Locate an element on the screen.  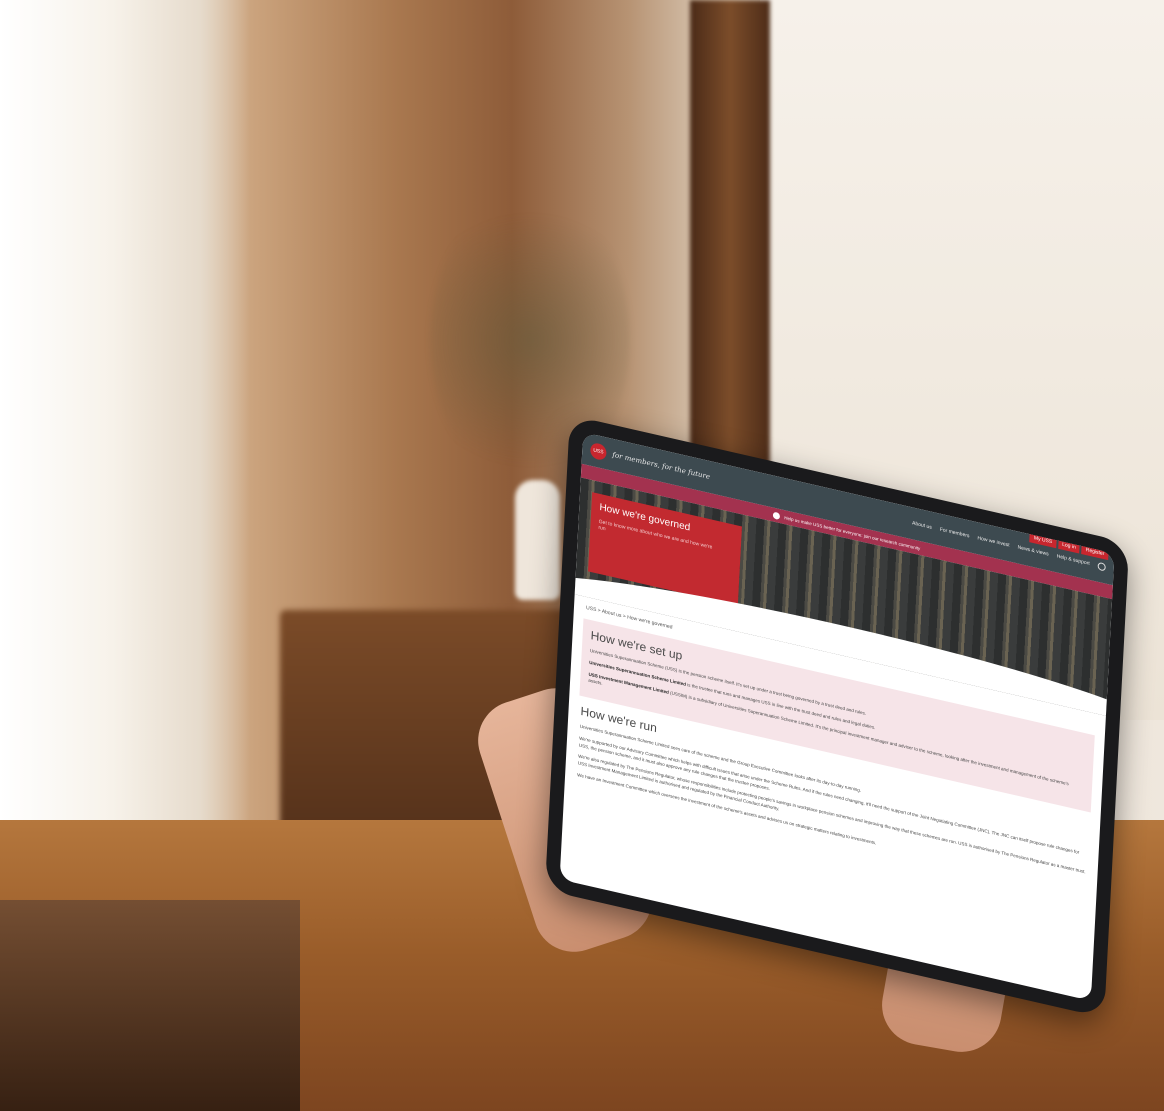
search-icon is located at coordinates (1101, 566).